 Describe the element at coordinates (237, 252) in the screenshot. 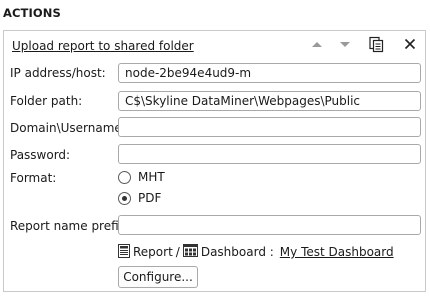

I see `dashboard-label: Dashboard :` at that location.